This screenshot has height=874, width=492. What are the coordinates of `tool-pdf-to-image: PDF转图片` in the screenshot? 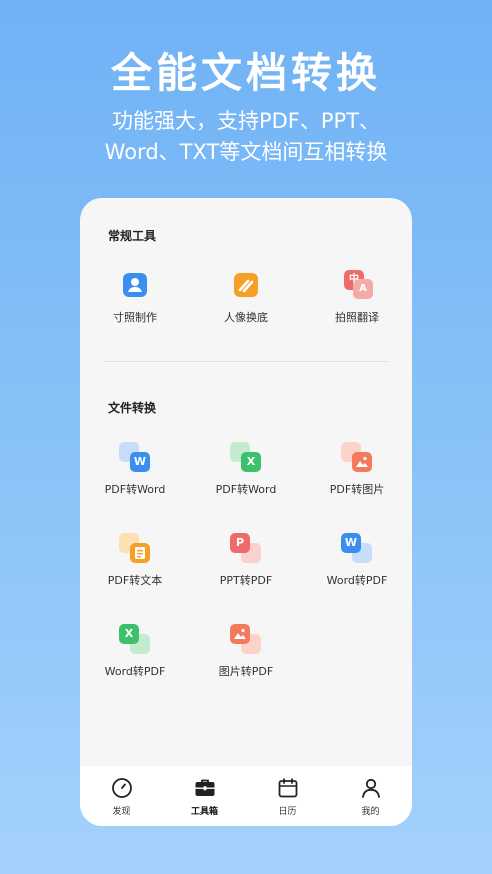 It's located at (357, 469).